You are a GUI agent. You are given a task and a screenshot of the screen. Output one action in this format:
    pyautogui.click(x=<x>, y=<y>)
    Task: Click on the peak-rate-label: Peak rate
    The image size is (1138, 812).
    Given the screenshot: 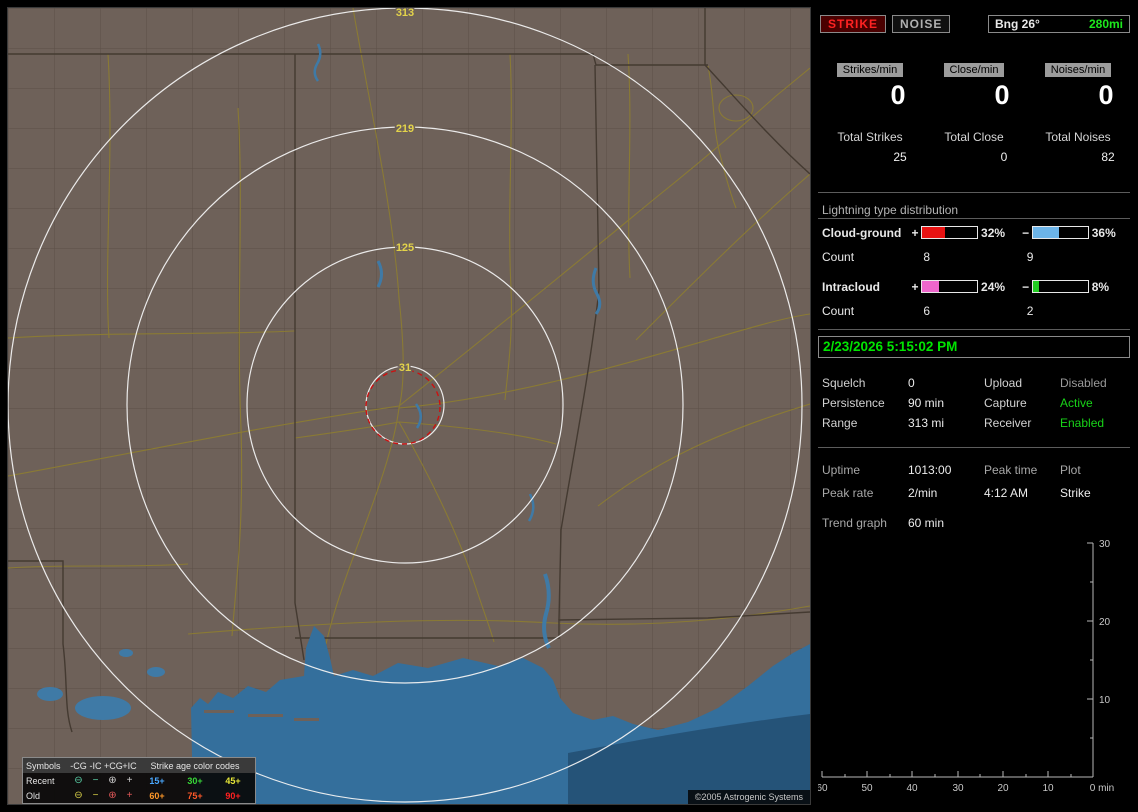 What is the action you would take?
    pyautogui.click(x=848, y=493)
    